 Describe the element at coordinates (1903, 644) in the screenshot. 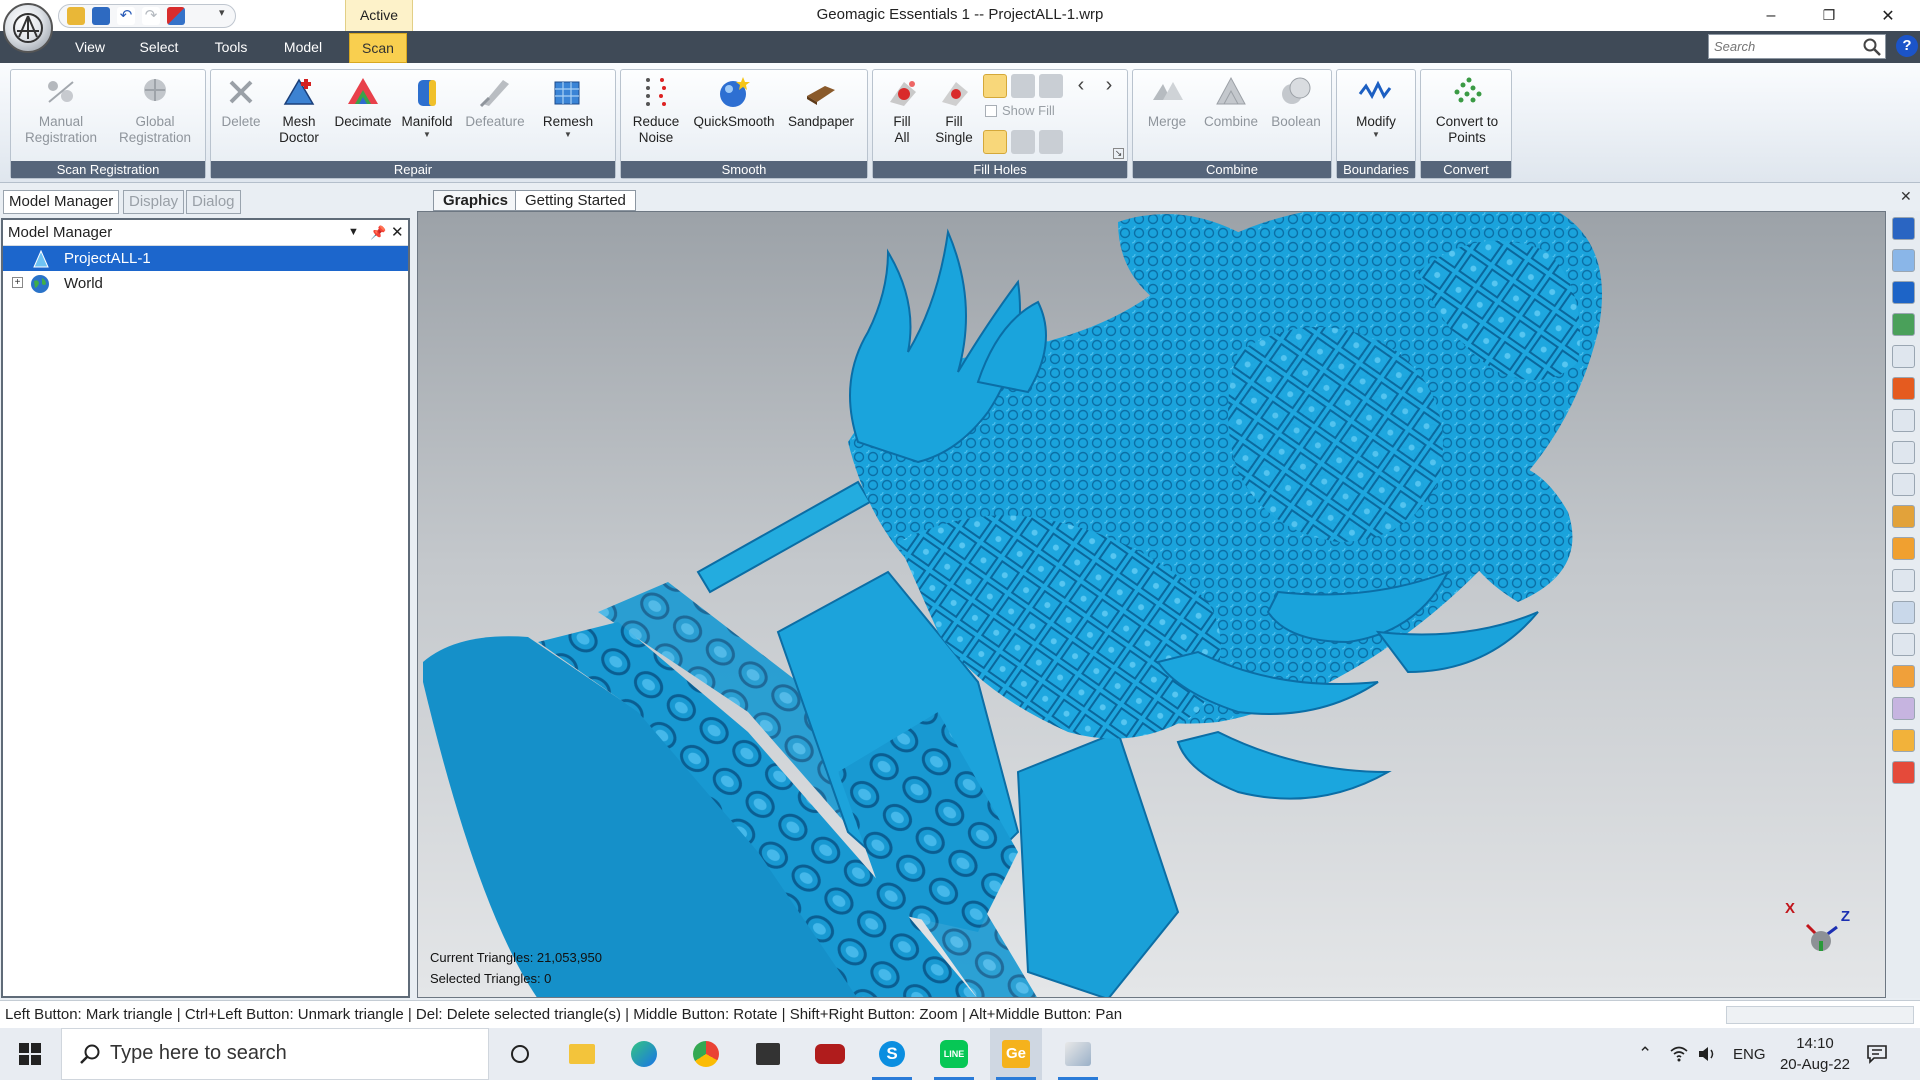

I see `select-by-angle-icon` at that location.